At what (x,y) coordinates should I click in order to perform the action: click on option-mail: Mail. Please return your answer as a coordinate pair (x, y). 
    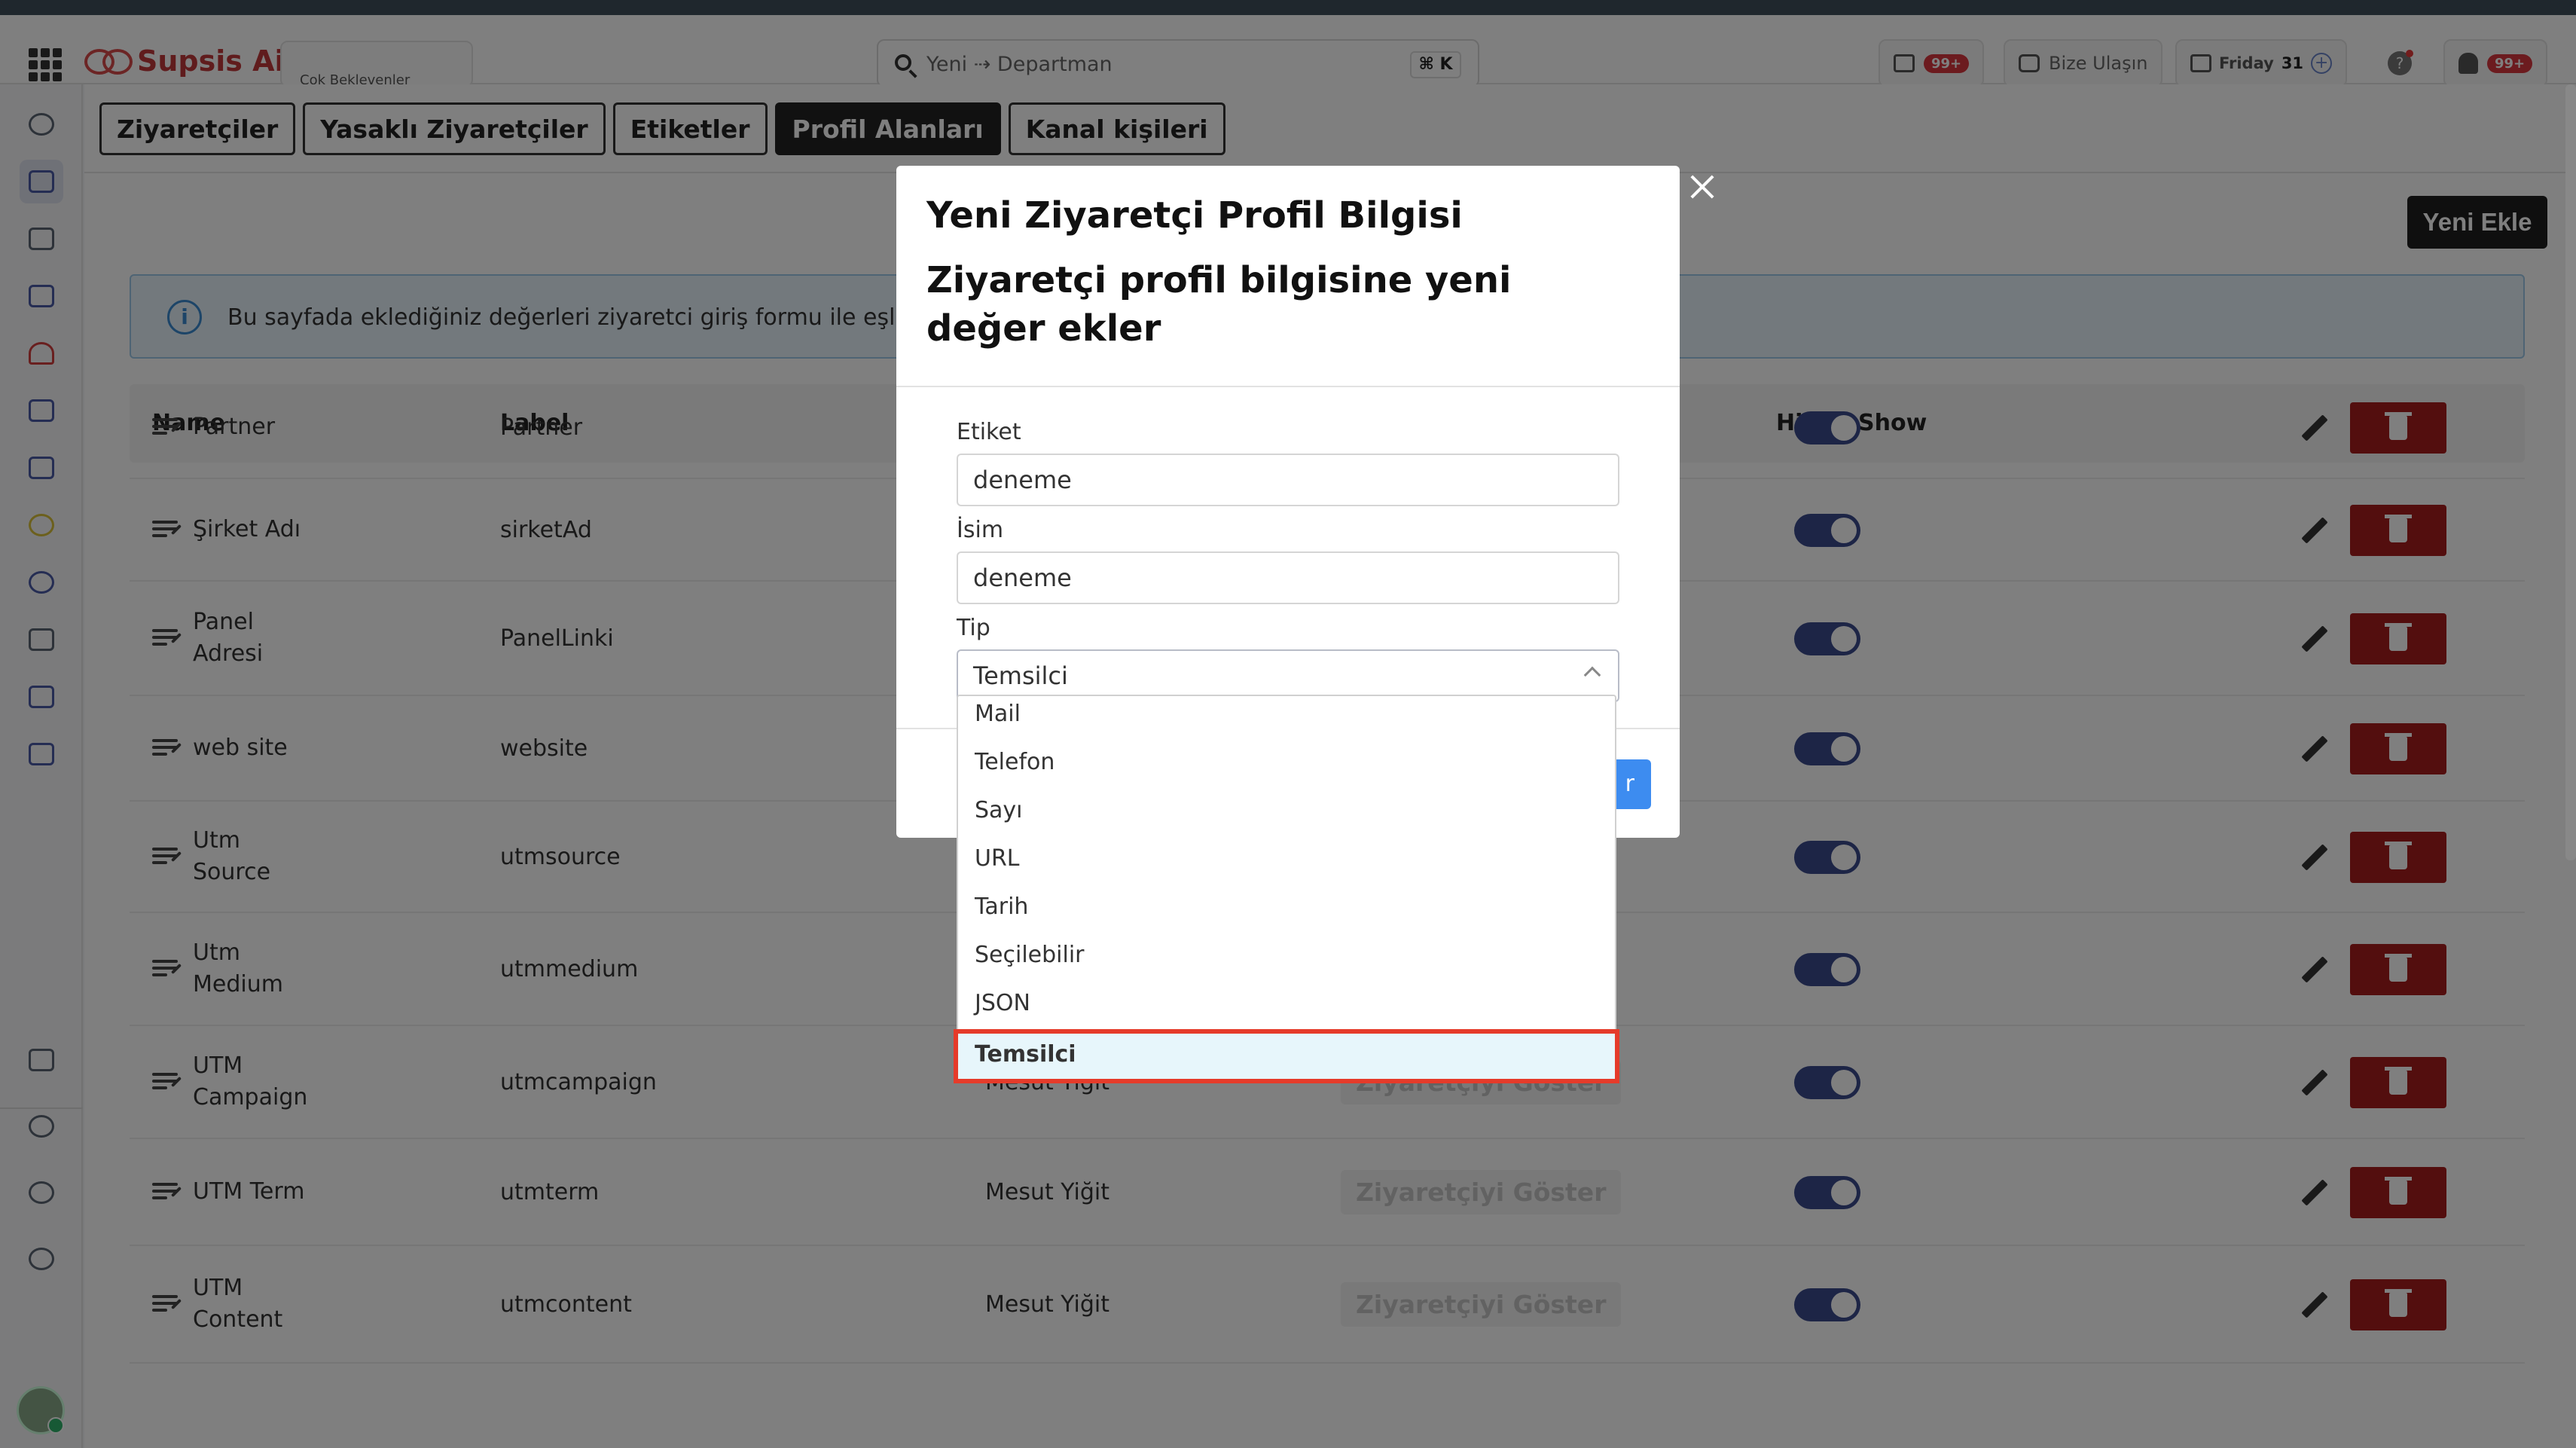
    Looking at the image, I should click on (1287, 714).